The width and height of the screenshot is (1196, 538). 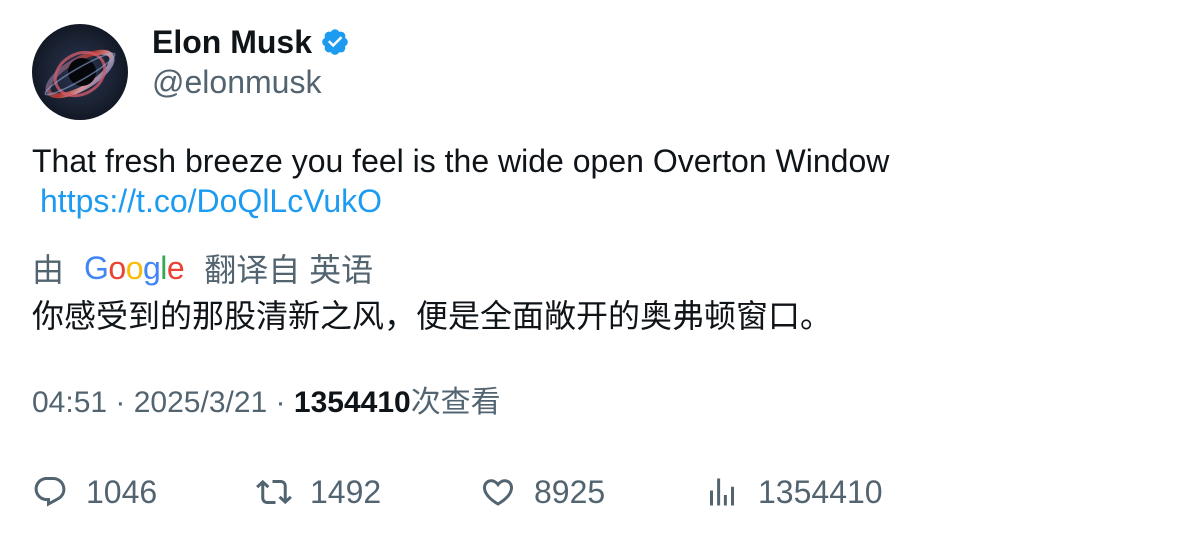 I want to click on analytics-icon, so click(x=722, y=492).